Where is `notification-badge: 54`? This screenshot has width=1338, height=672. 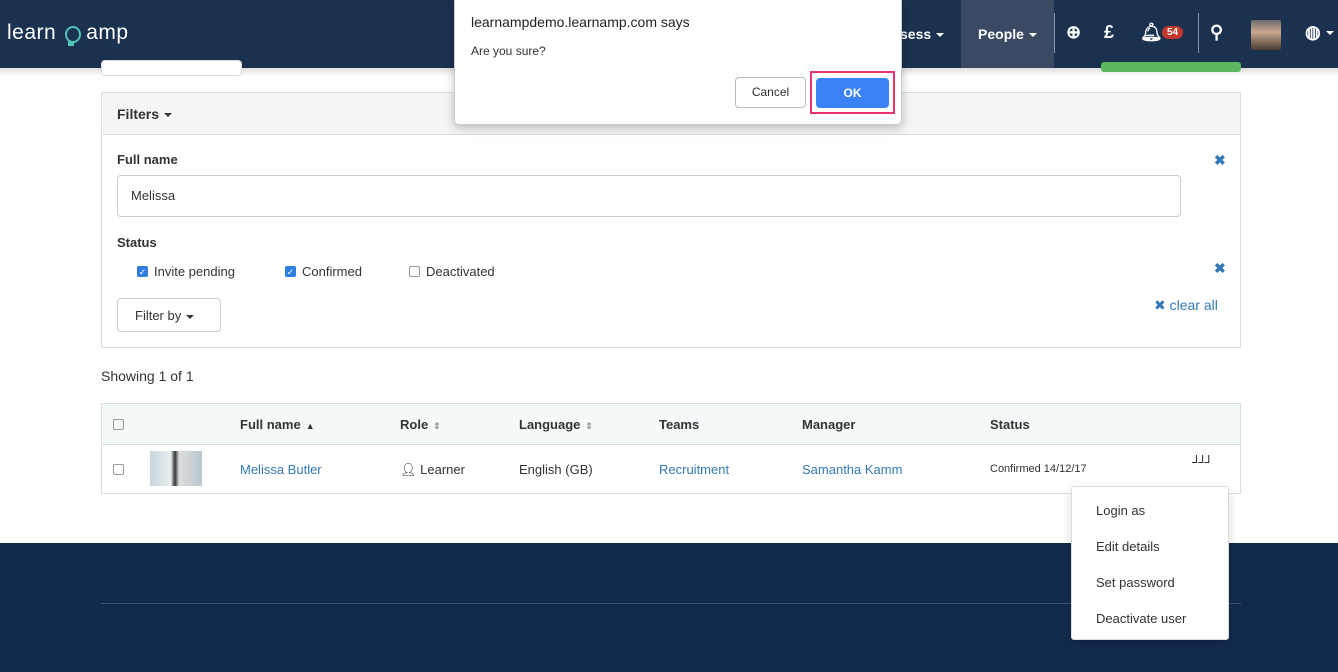
notification-badge: 54 is located at coordinates (1173, 32).